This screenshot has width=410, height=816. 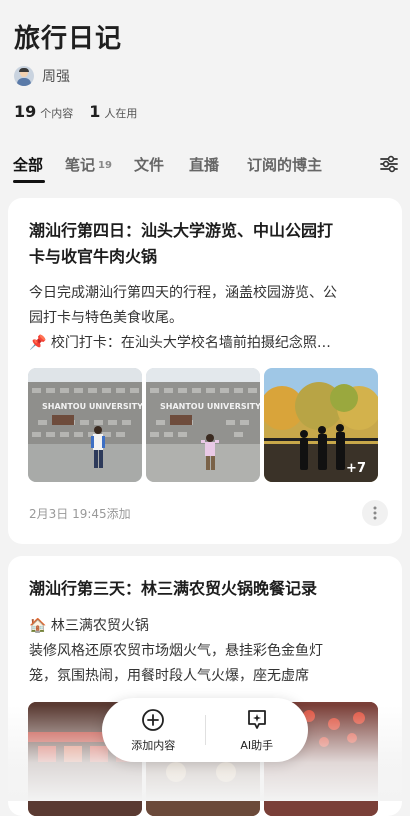 What do you see at coordinates (256, 719) in the screenshot?
I see `ai-chat-icon` at bounding box center [256, 719].